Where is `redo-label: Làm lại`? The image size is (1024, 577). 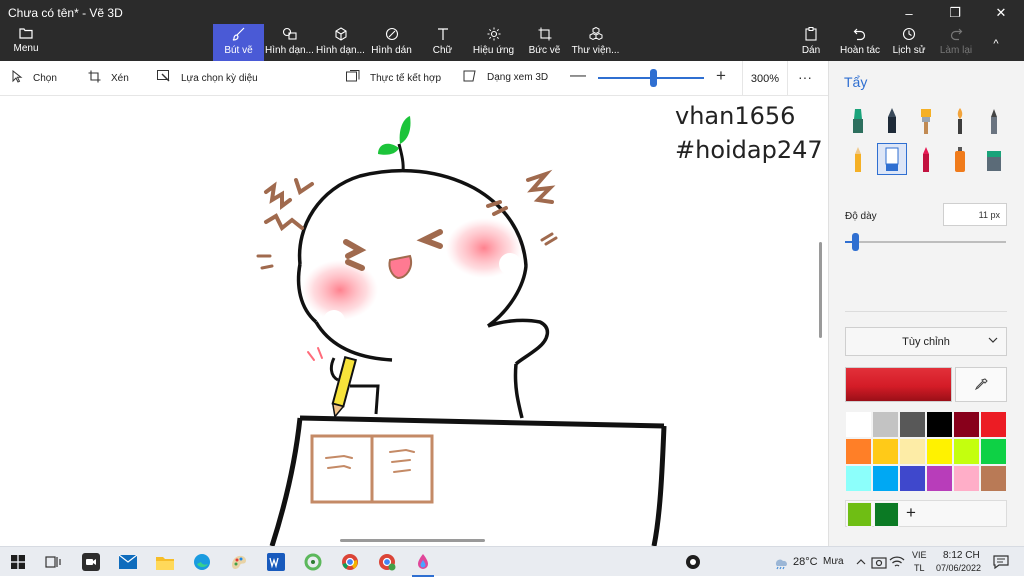
redo-label: Làm lại is located at coordinates (956, 50).